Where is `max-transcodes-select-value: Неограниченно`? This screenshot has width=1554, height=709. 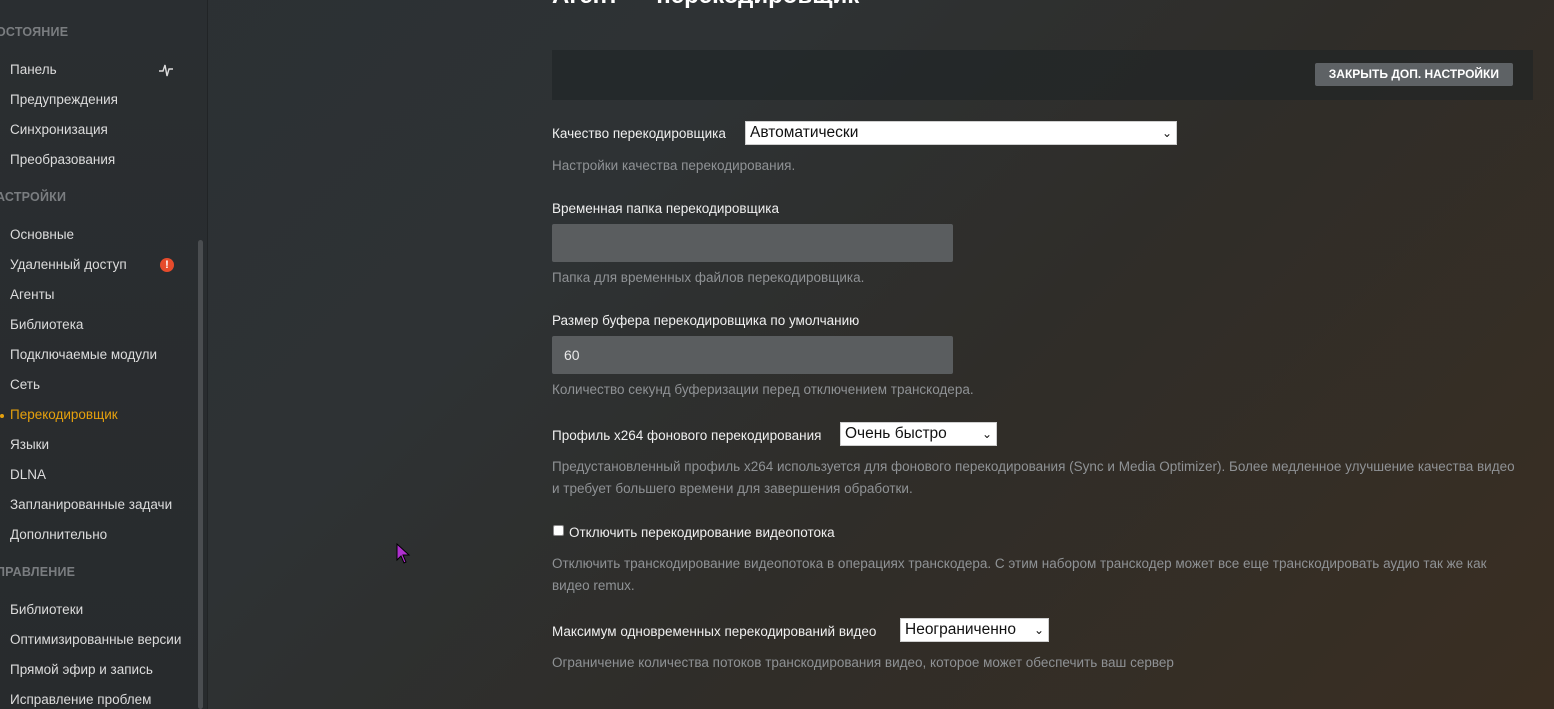
max-transcodes-select-value: Неограниченно is located at coordinates (960, 629).